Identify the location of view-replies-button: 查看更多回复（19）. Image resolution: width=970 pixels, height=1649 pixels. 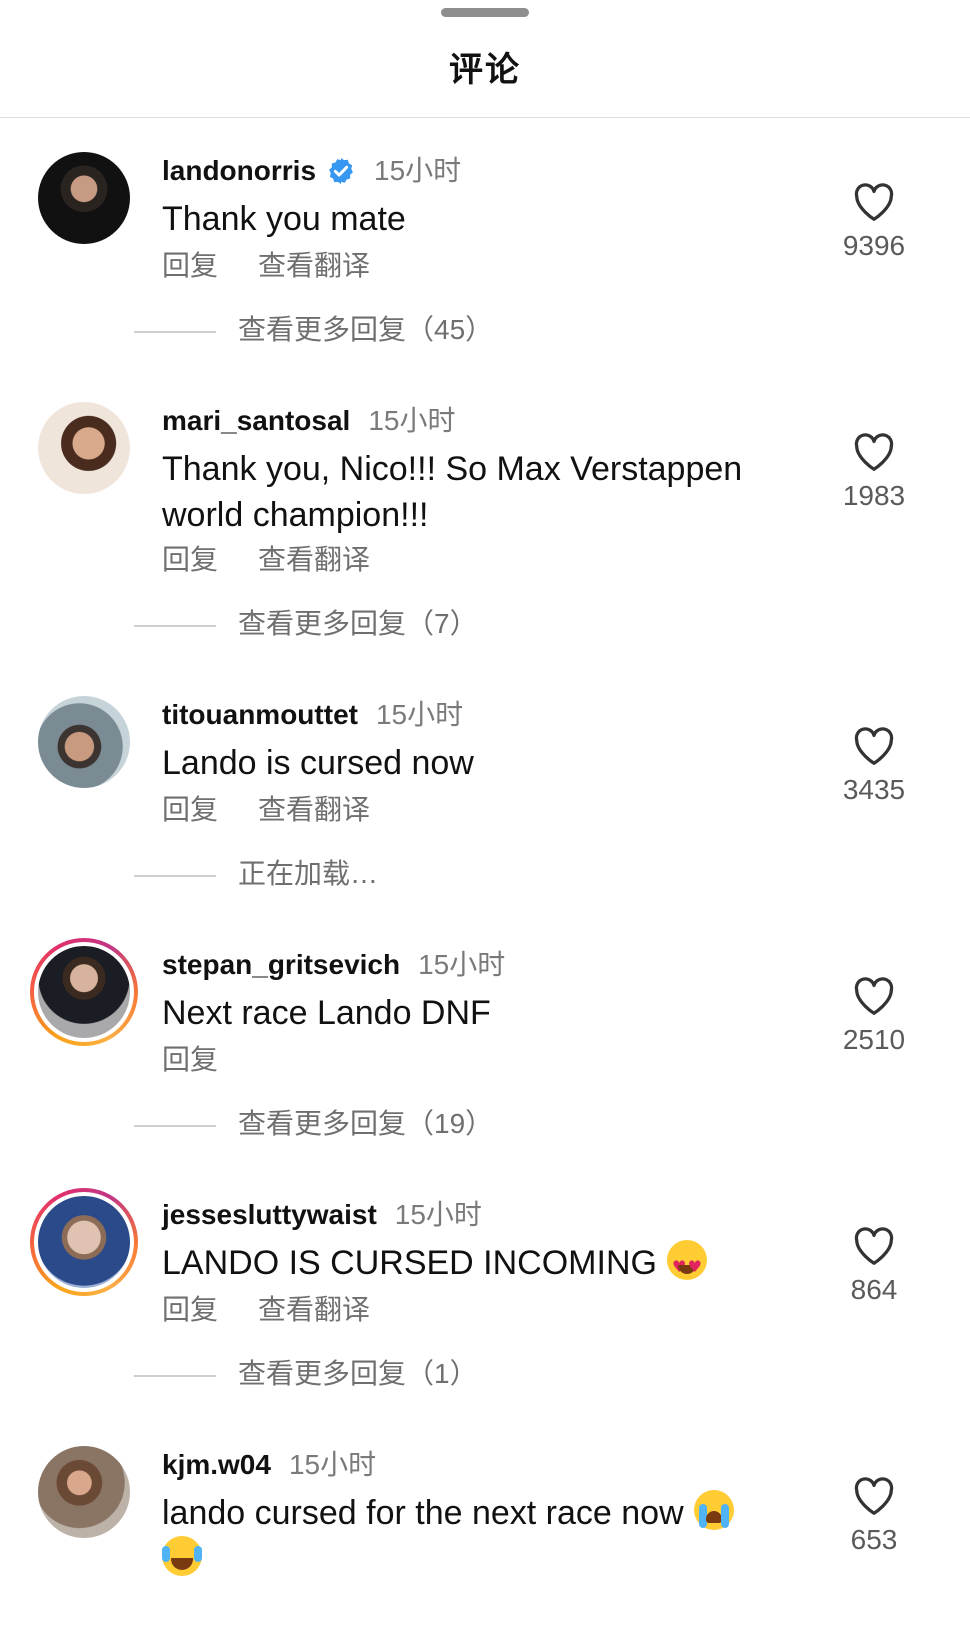
(313, 1124).